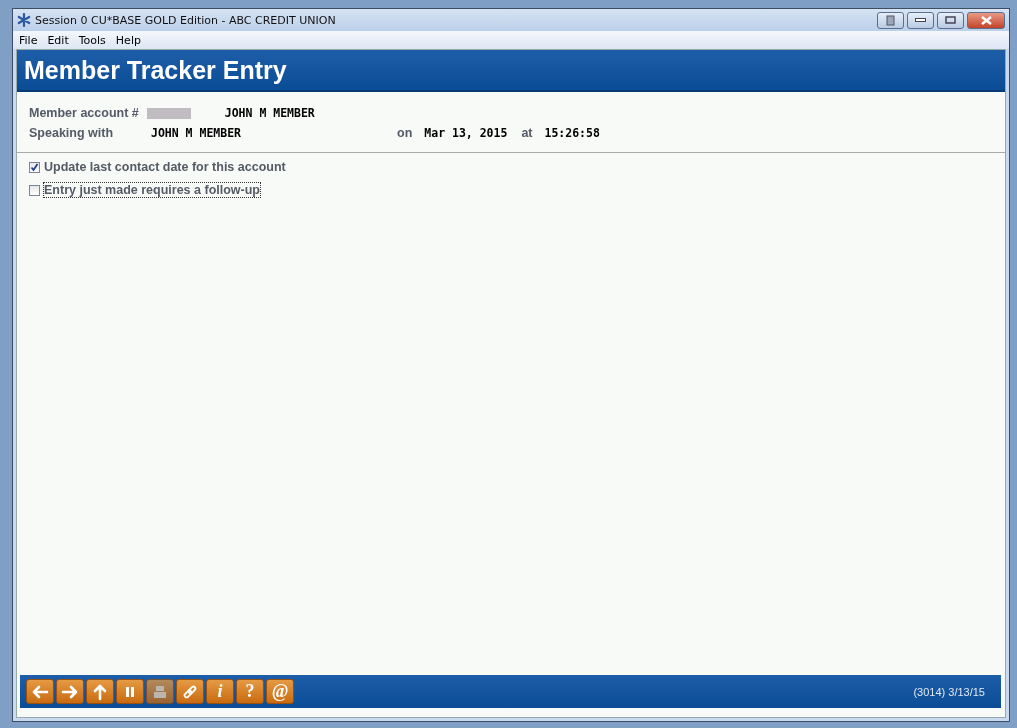 Image resolution: width=1017 pixels, height=728 pixels. Describe the element at coordinates (128, 40) in the screenshot. I see `menu-item: Help` at that location.